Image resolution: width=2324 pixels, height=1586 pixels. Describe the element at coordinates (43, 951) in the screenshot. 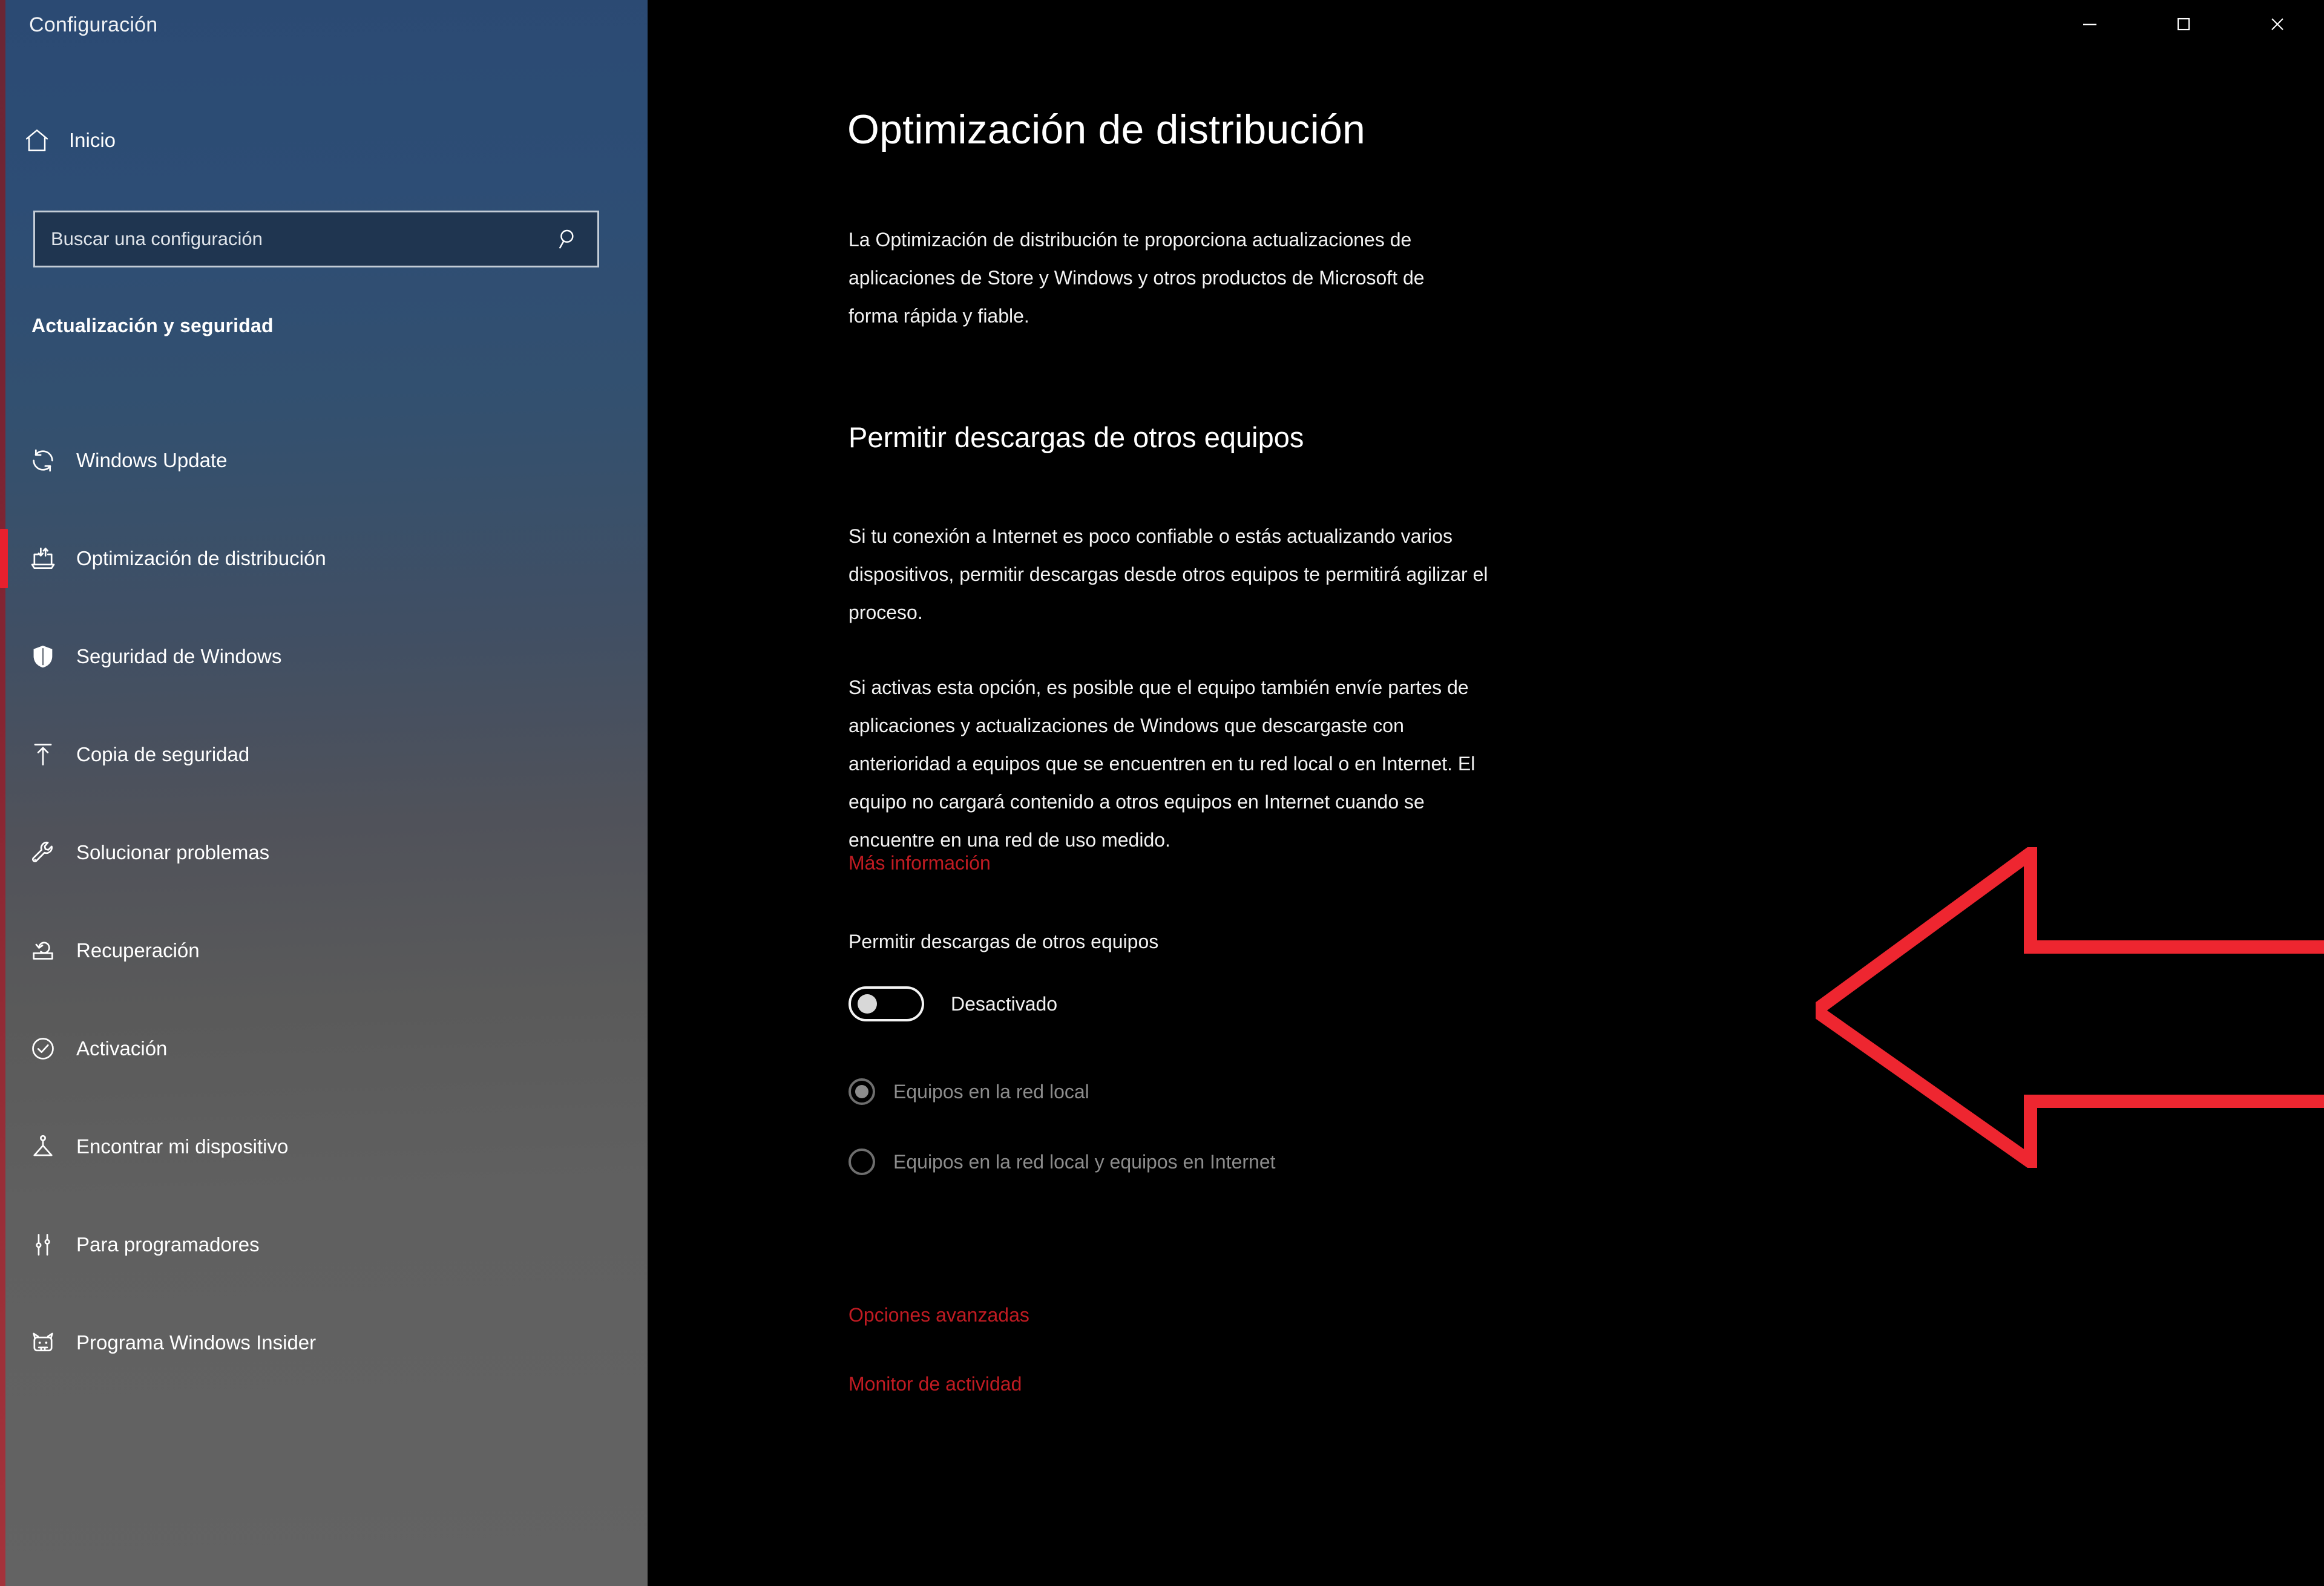

I see `recovery-icon` at that location.